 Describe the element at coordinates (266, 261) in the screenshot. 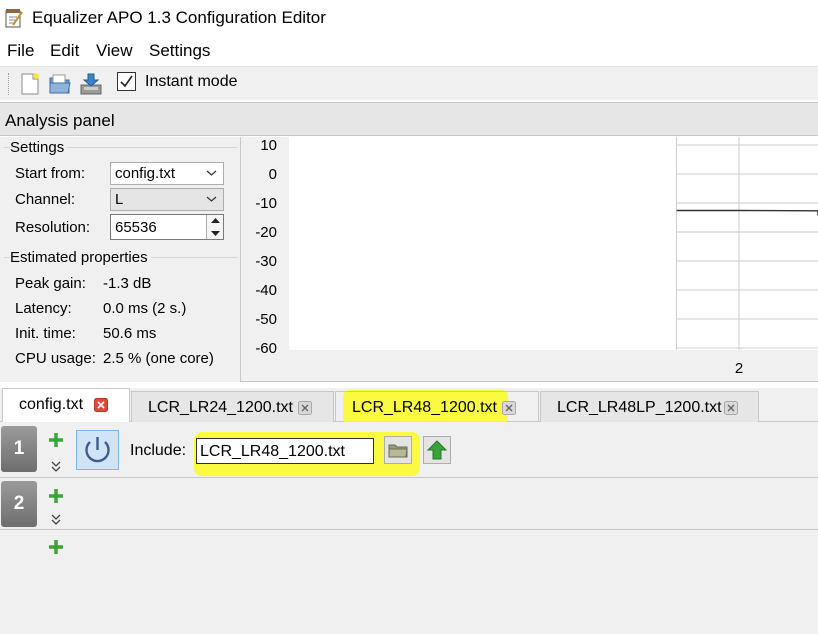

I see `y-tick-label: -30` at that location.